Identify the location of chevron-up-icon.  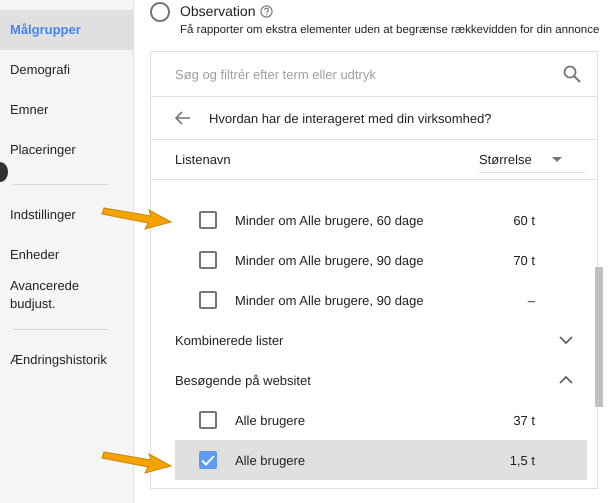
(566, 380).